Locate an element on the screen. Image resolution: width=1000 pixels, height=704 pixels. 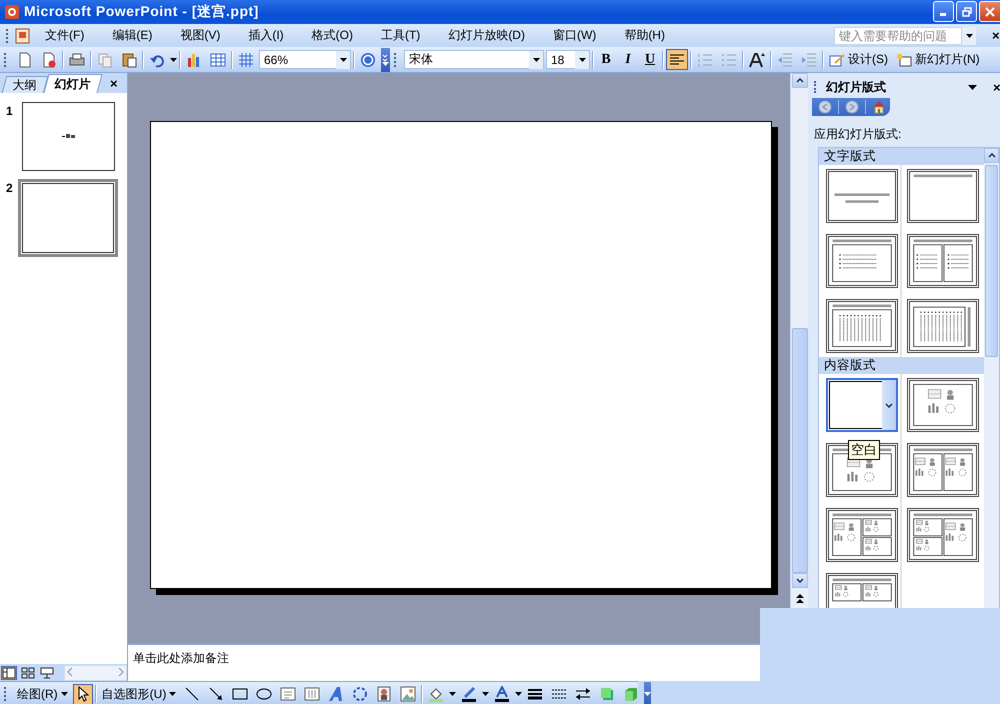
close-pane-button: × is located at coordinates (996, 87).